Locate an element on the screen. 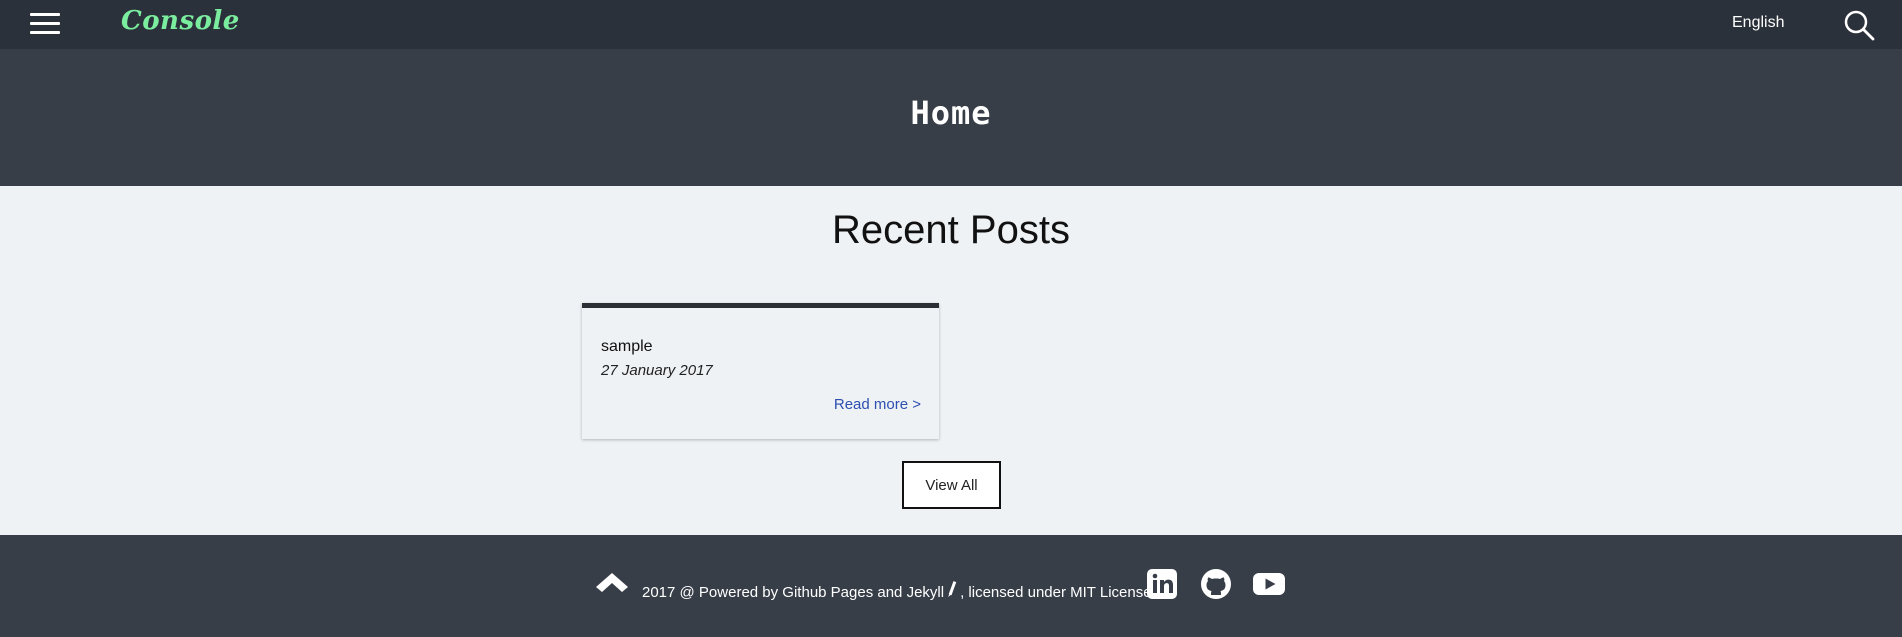 This screenshot has width=1902, height=637. pencil-icon is located at coordinates (952, 590).